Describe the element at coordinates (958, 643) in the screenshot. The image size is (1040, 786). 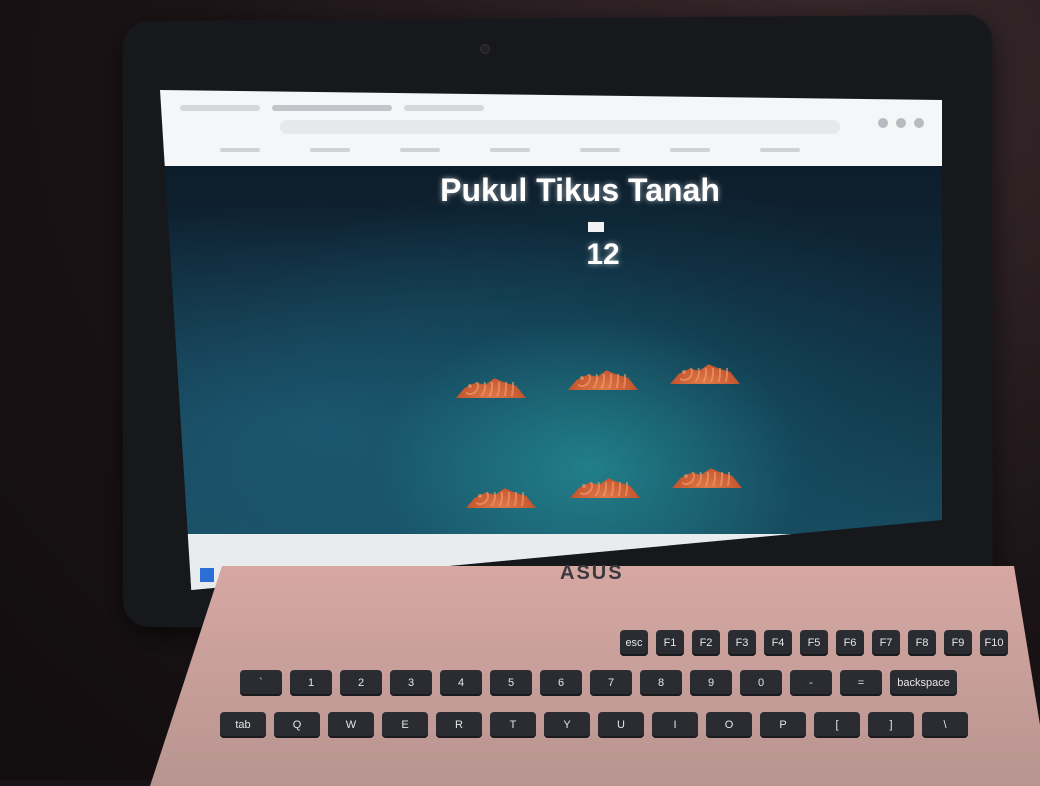
I see `key-0-9: F9` at that location.